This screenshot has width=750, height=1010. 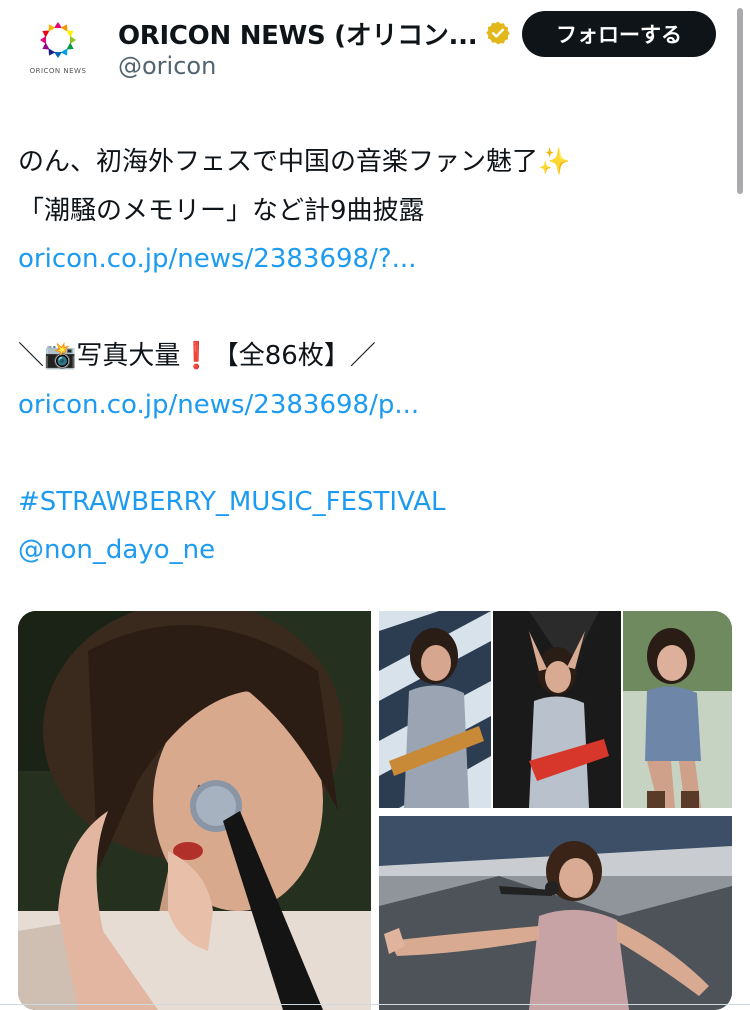 What do you see at coordinates (58, 71) in the screenshot?
I see `avatar-label: ORICON NEWS` at bounding box center [58, 71].